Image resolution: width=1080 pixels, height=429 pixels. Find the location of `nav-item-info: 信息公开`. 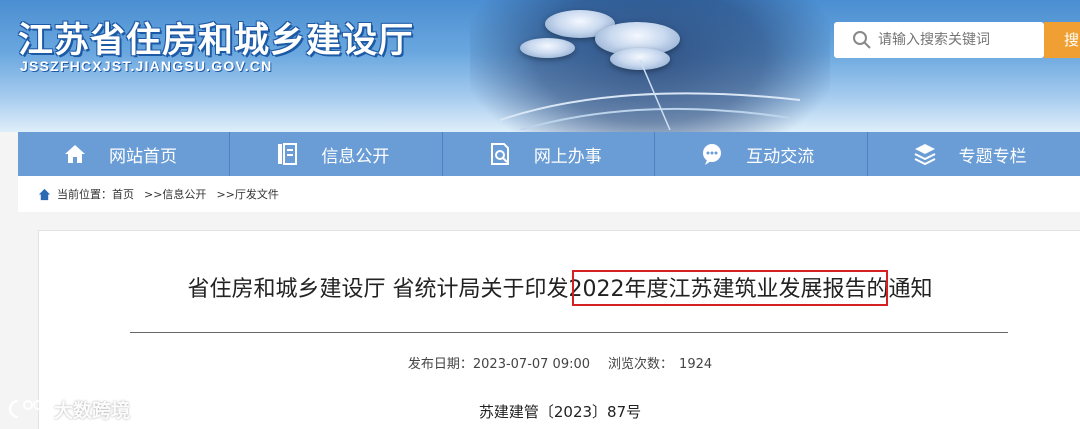

nav-item-info: 信息公开 is located at coordinates (336, 154).